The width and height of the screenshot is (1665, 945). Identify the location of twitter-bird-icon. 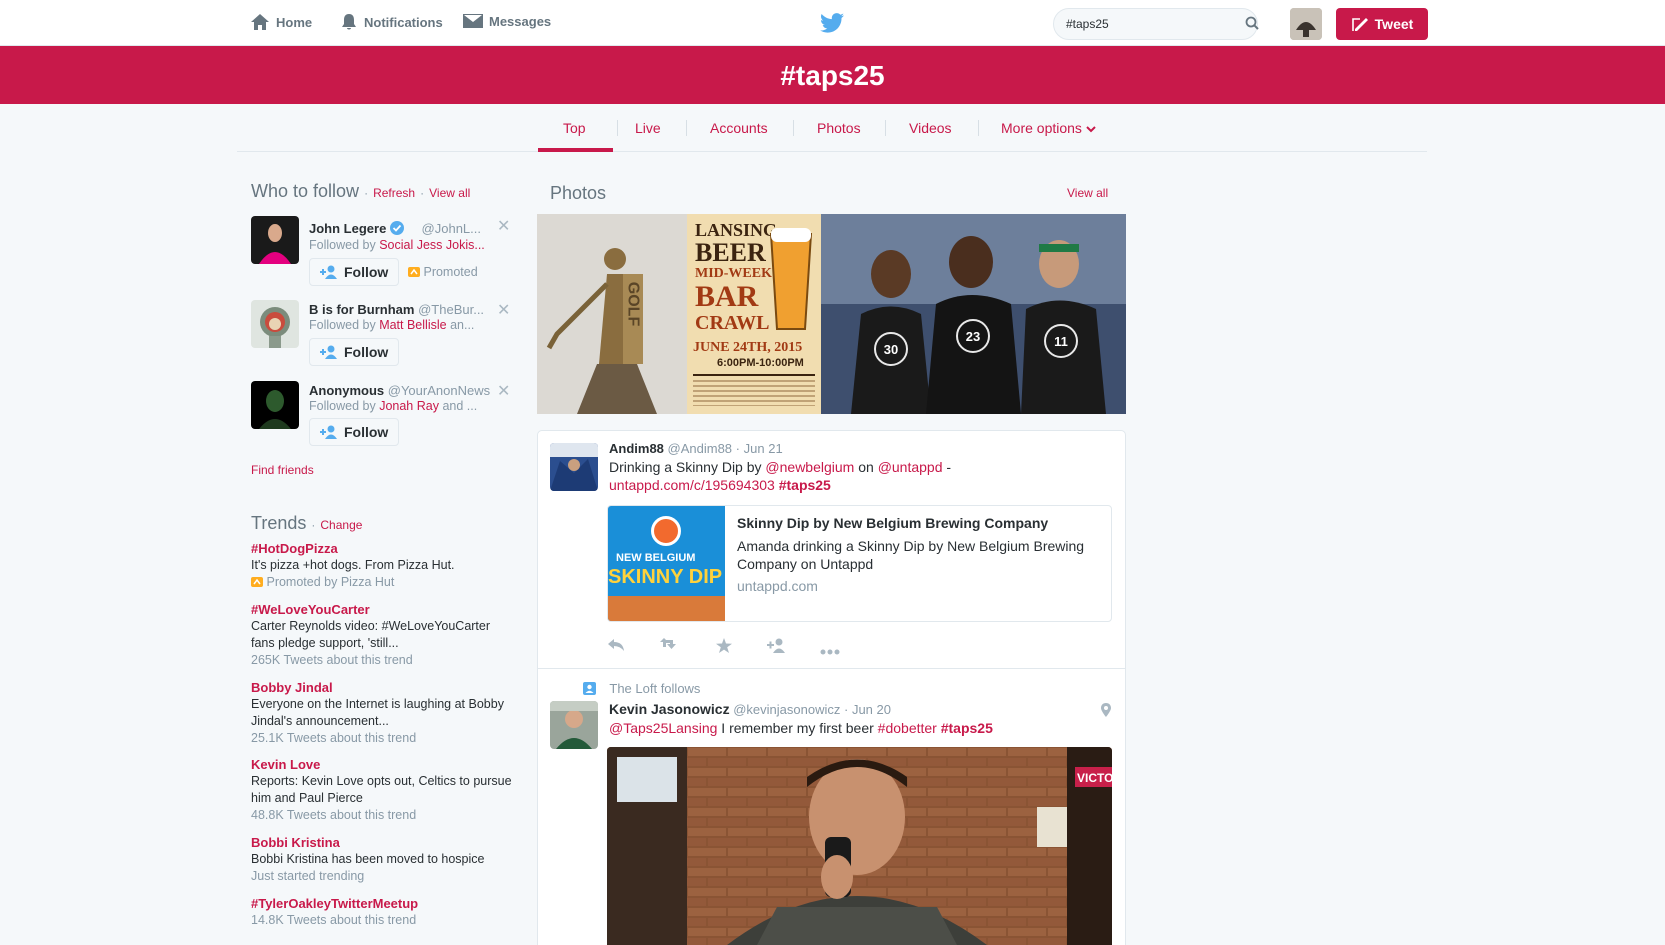
(832, 23).